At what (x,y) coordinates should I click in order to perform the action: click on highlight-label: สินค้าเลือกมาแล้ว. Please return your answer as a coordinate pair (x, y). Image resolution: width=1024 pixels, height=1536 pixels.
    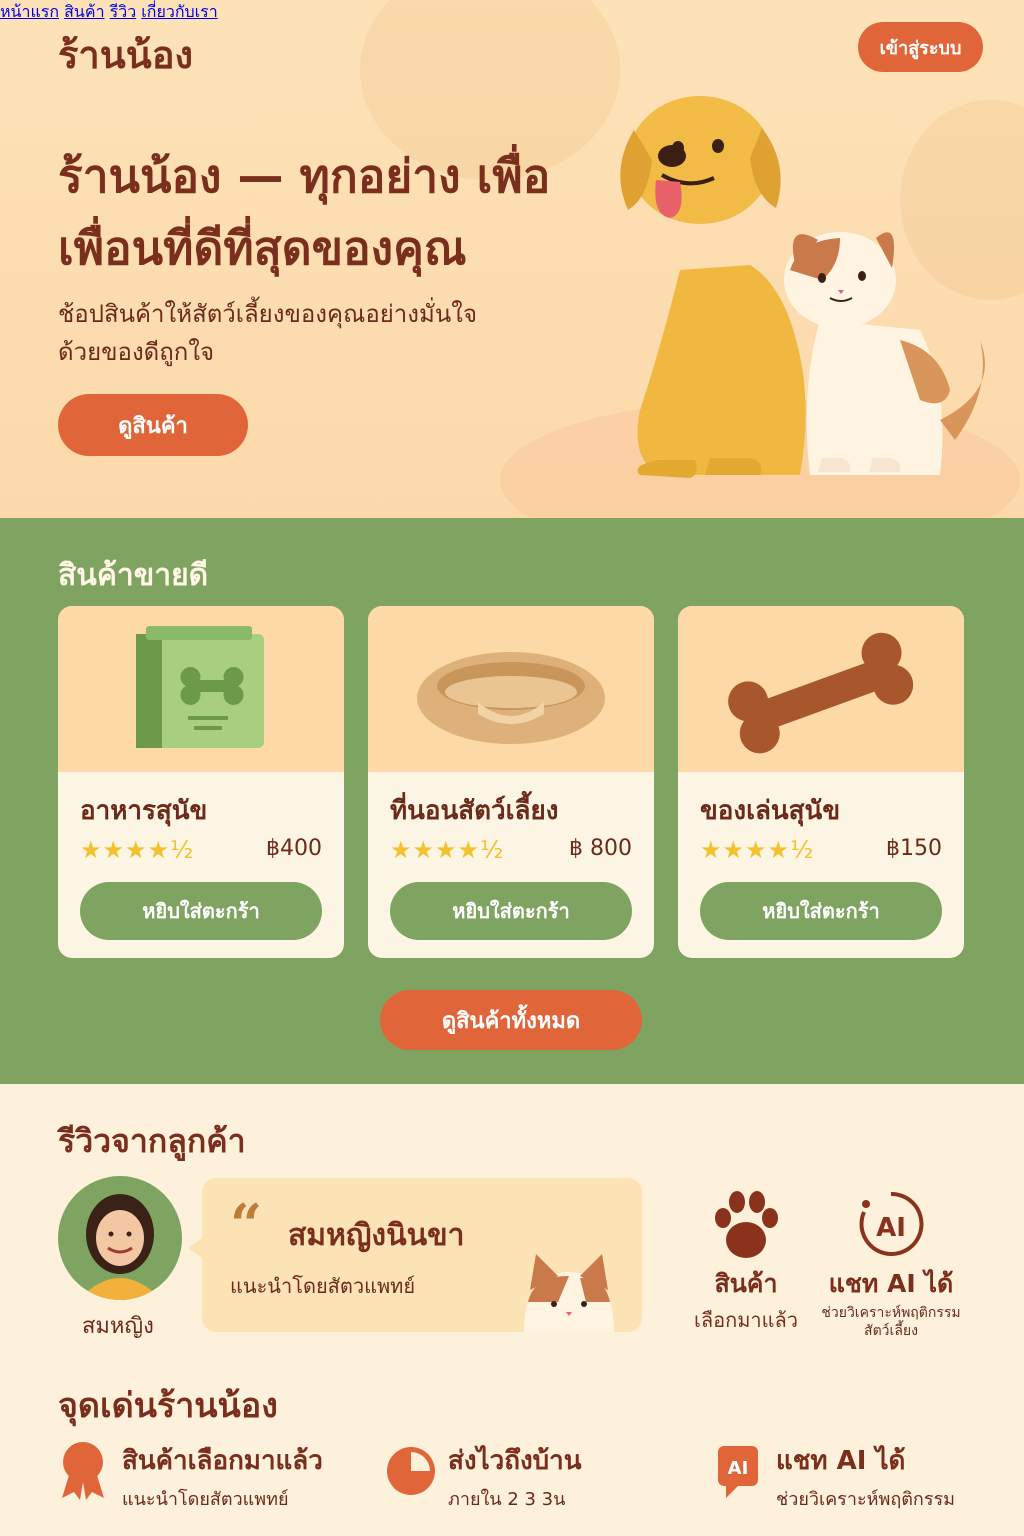
    Looking at the image, I should click on (222, 1461).